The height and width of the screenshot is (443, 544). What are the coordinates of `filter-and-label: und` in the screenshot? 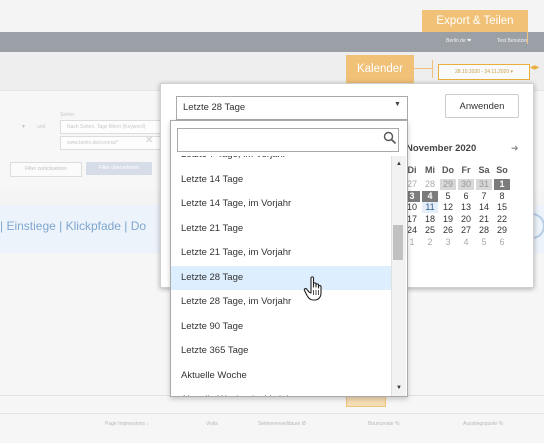 It's located at (41, 127).